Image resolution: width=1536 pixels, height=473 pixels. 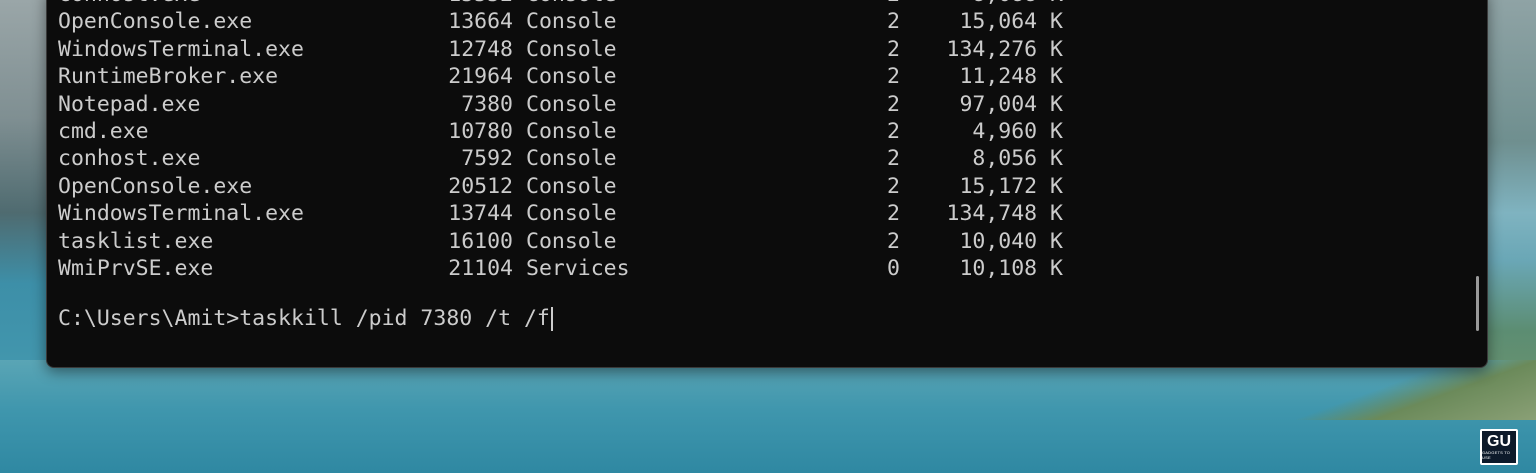 What do you see at coordinates (1499, 441) in the screenshot?
I see `logo-mark: GU` at bounding box center [1499, 441].